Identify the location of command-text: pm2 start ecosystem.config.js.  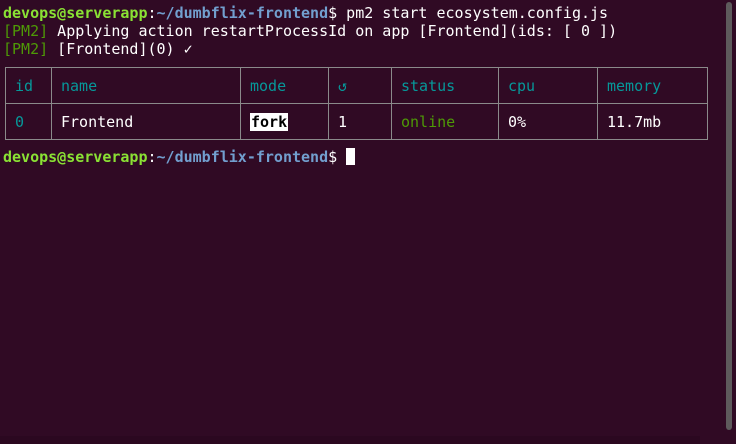
(473, 13).